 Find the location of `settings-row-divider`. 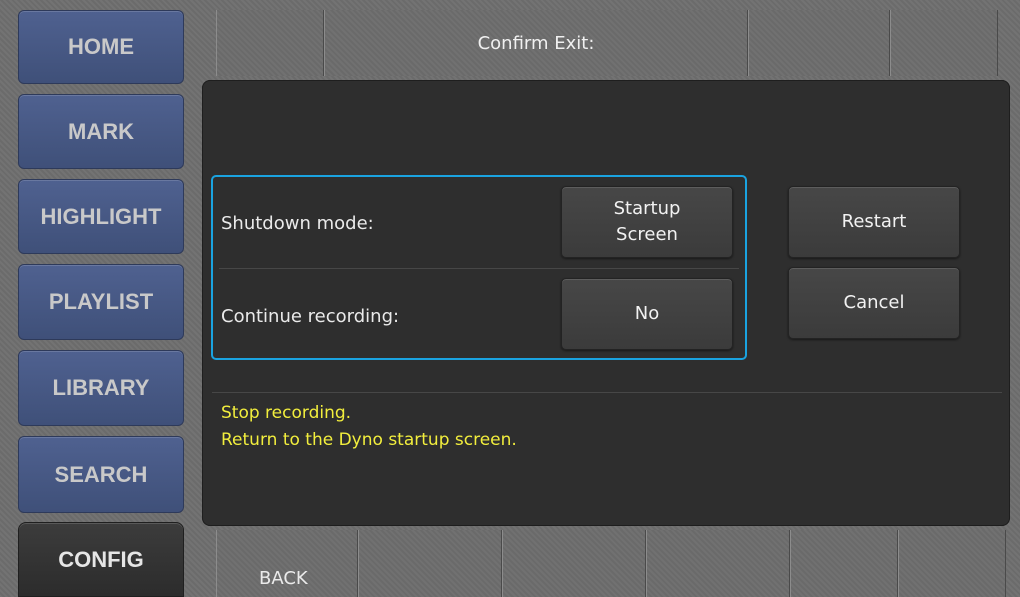

settings-row-divider is located at coordinates (479, 268).